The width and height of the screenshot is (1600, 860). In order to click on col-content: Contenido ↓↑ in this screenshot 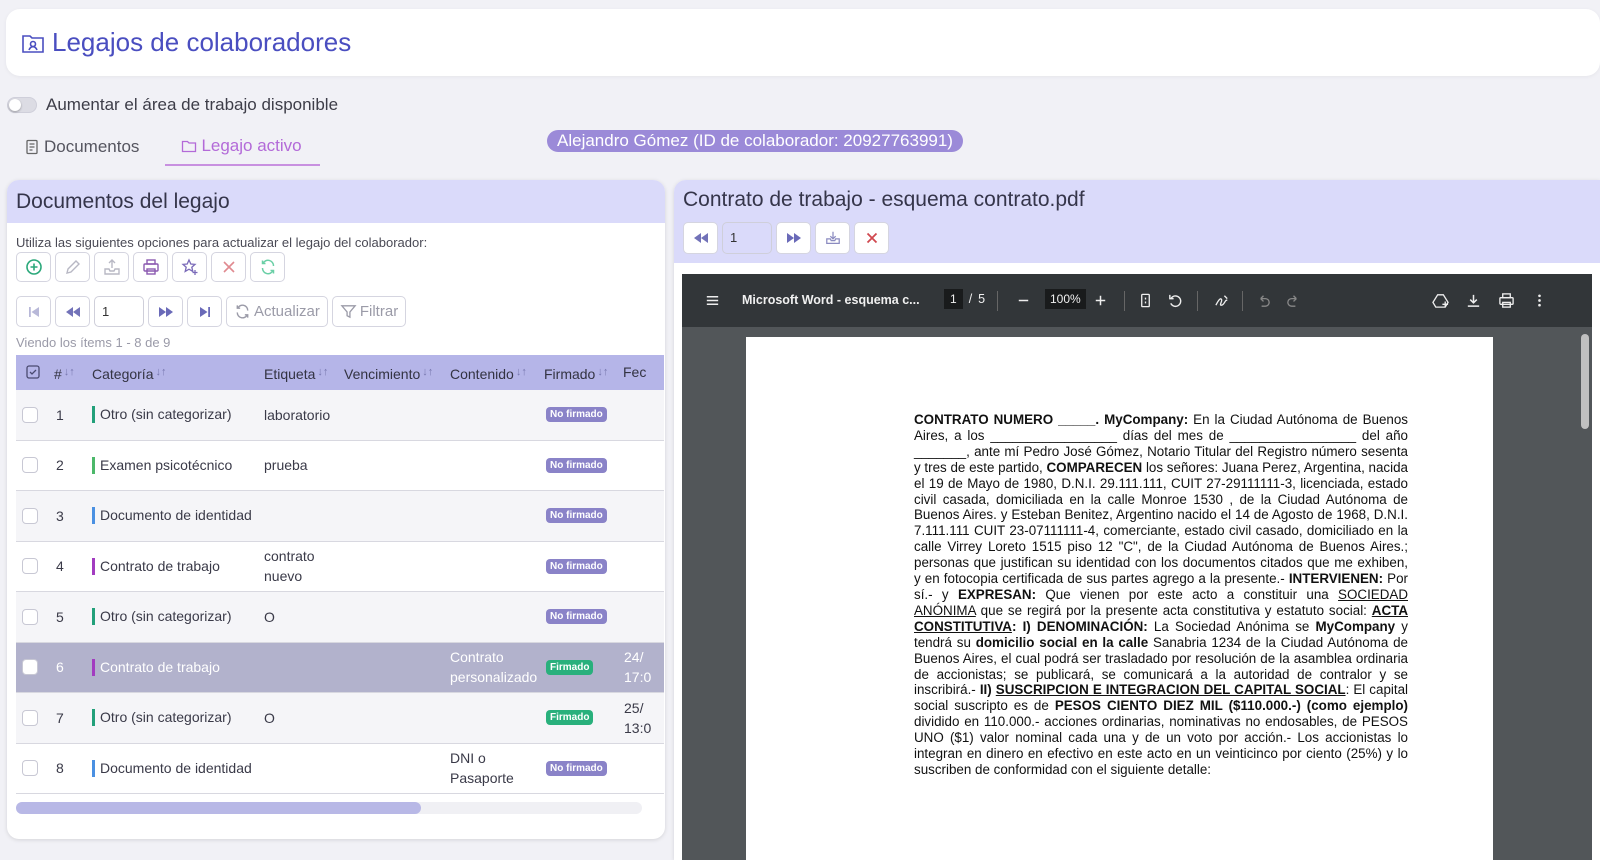, I will do `click(488, 372)`.